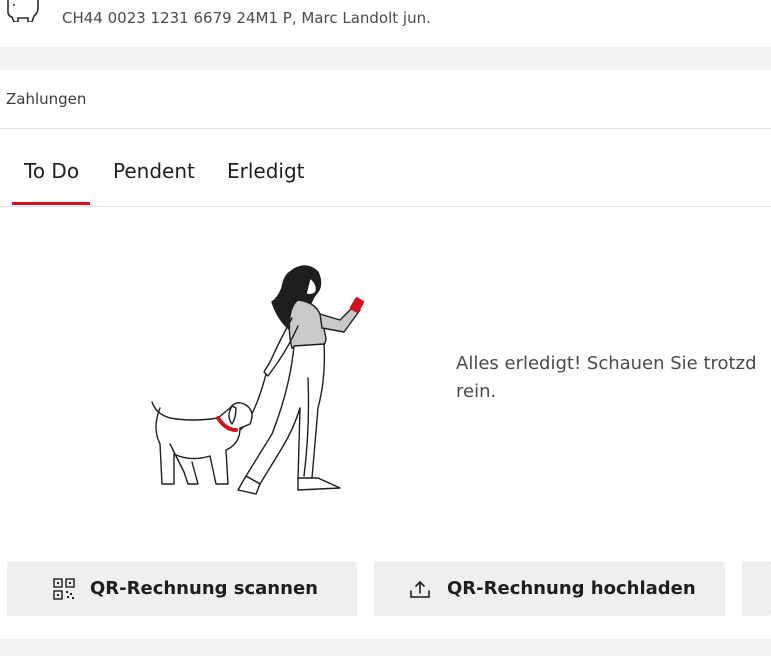 Image resolution: width=771 pixels, height=656 pixels. Describe the element at coordinates (385, 168) in the screenshot. I see `payment-tabs: To Do Pendent Erledigt` at that location.